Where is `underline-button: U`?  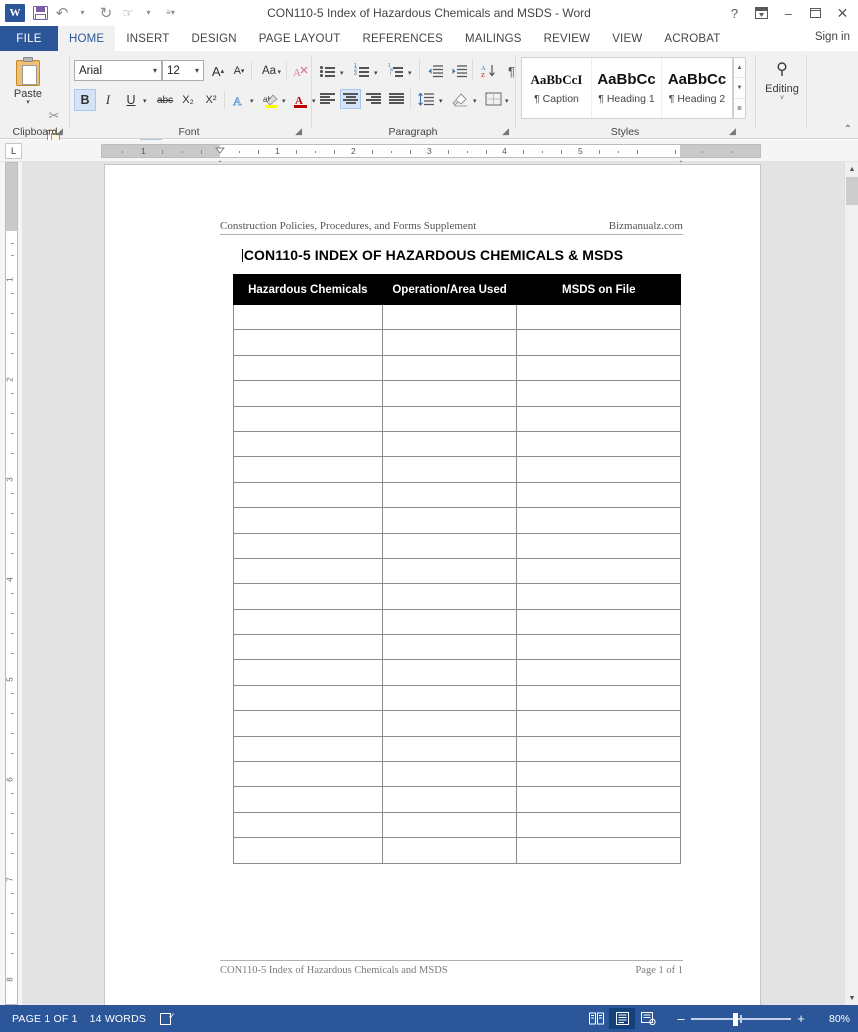
underline-button: U is located at coordinates (131, 100).